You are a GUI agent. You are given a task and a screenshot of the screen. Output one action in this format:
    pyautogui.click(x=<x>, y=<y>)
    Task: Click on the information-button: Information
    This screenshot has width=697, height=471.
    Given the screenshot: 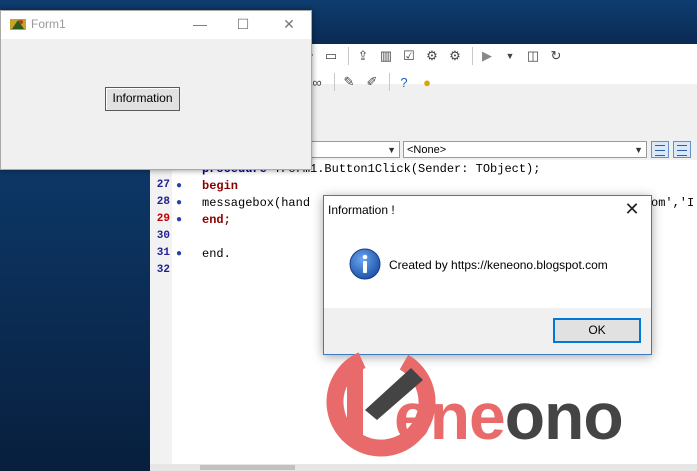 What is the action you would take?
    pyautogui.click(x=142, y=99)
    